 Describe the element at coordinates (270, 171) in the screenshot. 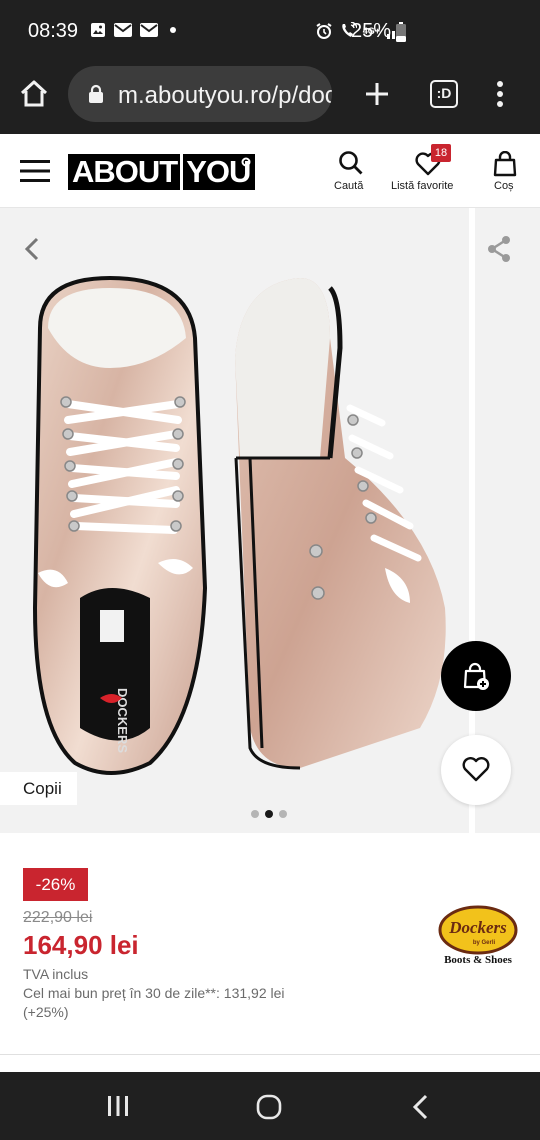

I see `site-header: ABOUT YOU Caută Listă favorite 18 Coș` at that location.